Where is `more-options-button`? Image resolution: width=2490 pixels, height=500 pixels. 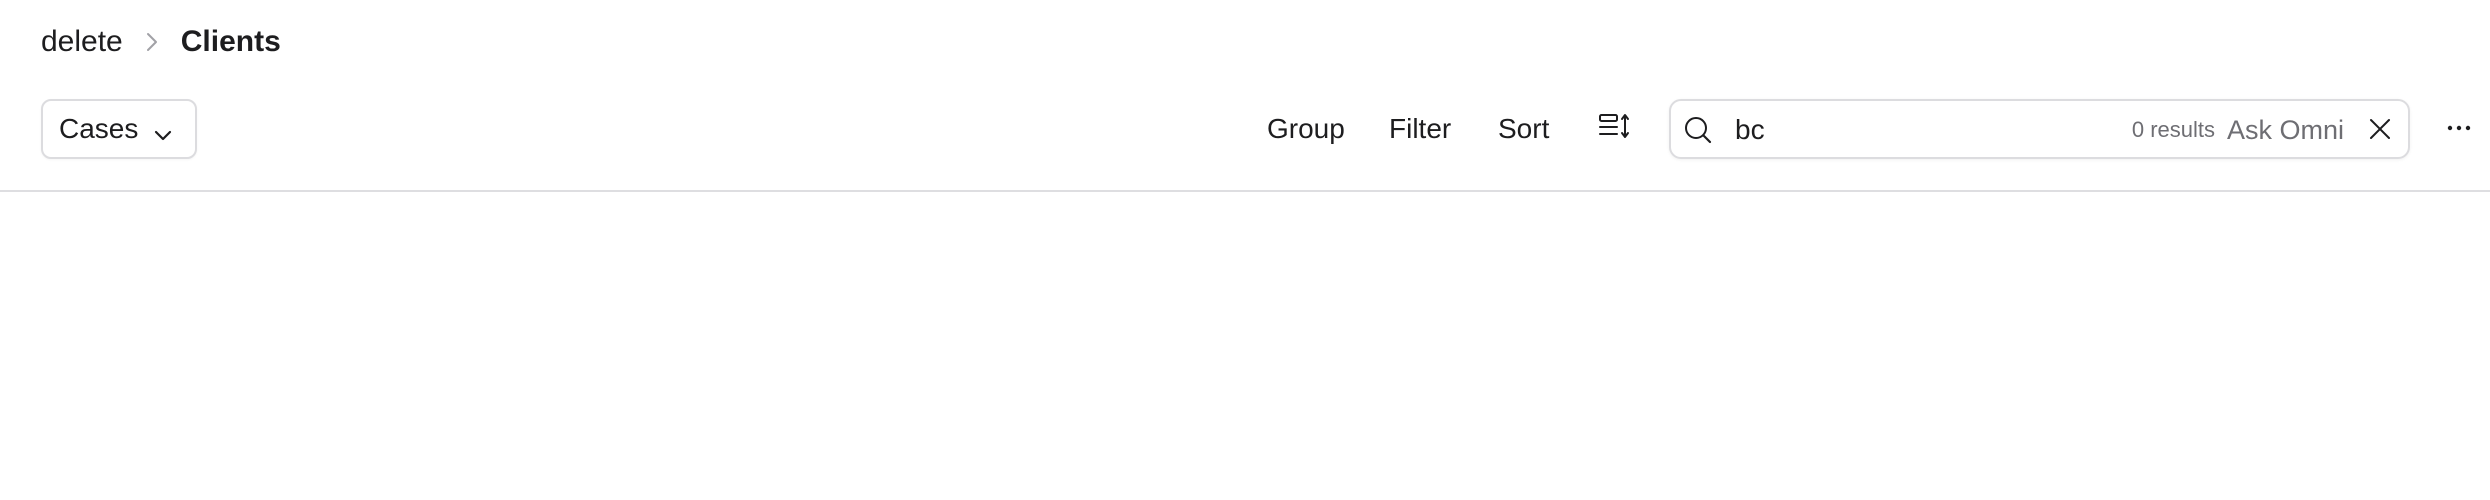 more-options-button is located at coordinates (2459, 128).